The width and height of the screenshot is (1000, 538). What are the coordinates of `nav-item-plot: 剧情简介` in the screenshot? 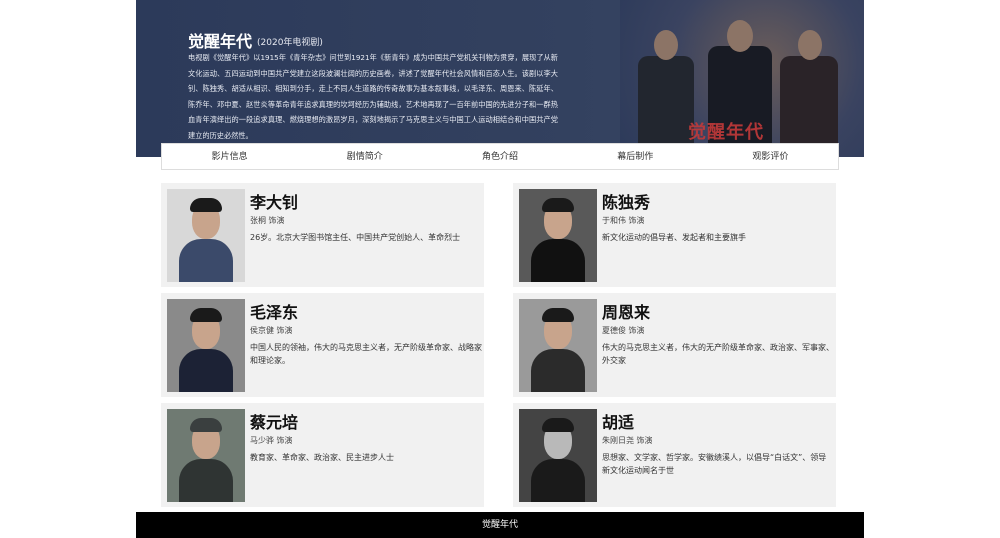 It's located at (364, 156).